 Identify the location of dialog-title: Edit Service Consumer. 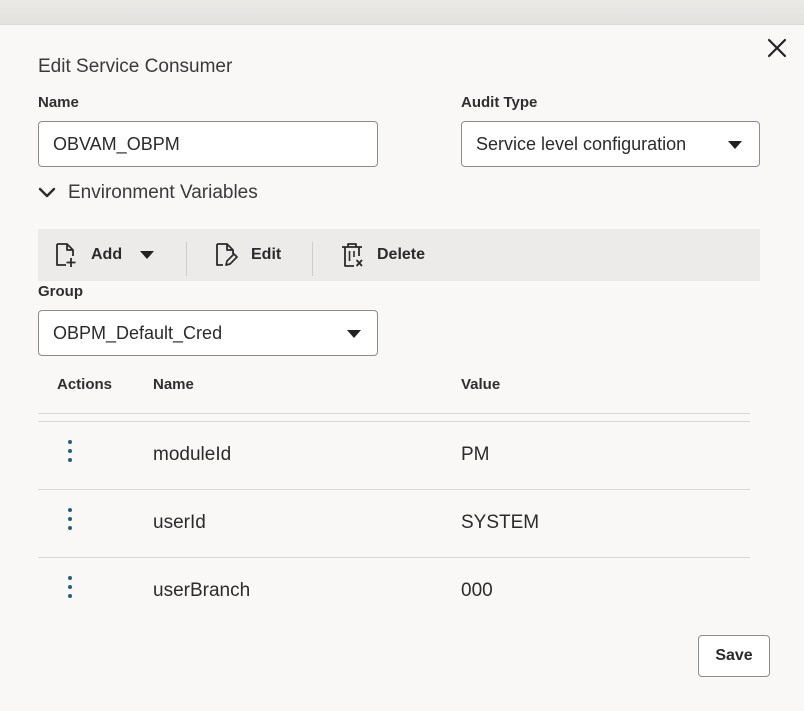
(135, 66).